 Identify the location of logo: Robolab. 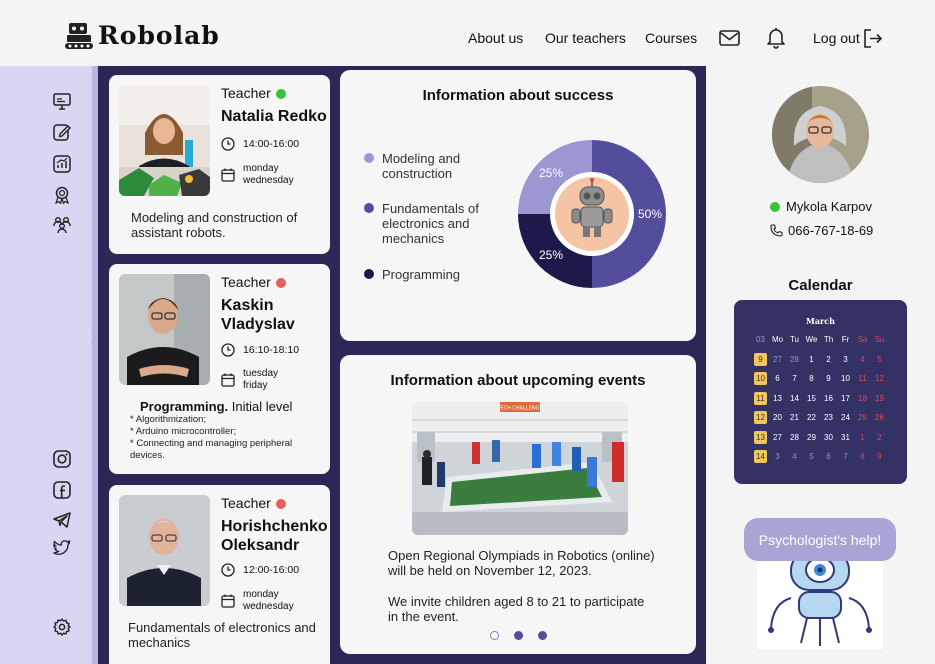
(142, 35).